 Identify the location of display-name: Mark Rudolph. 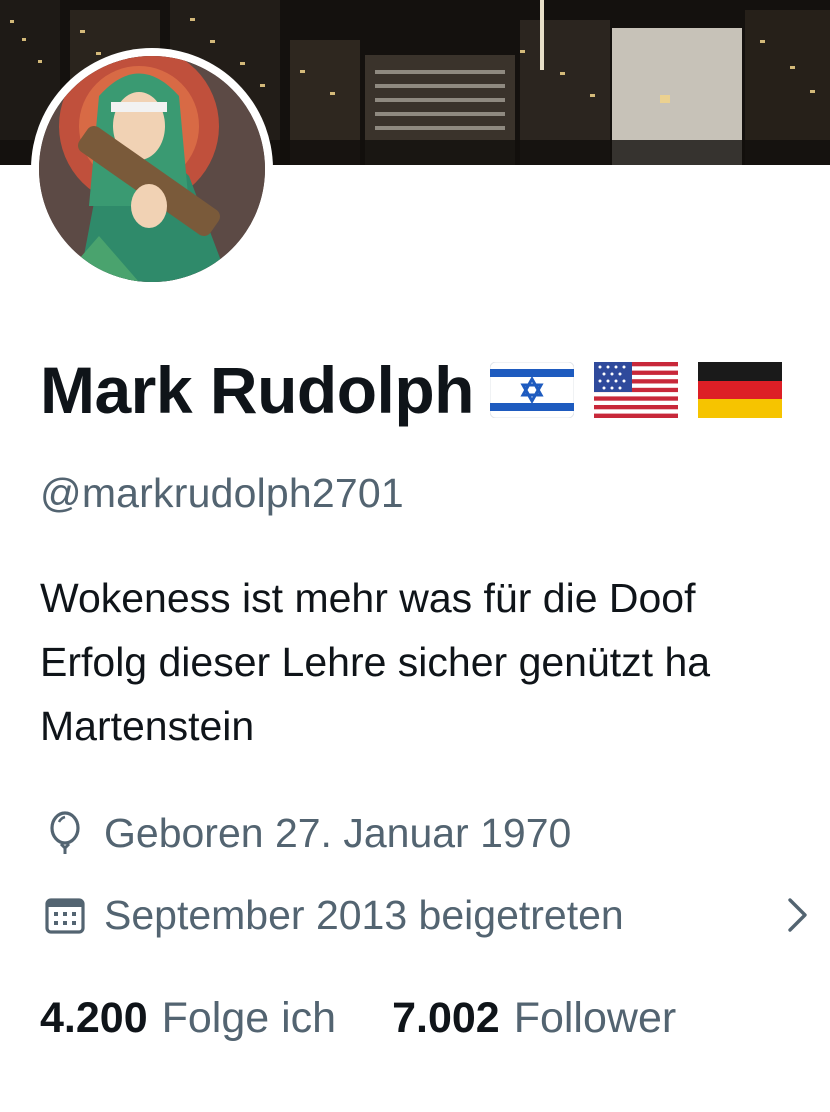
(257, 390).